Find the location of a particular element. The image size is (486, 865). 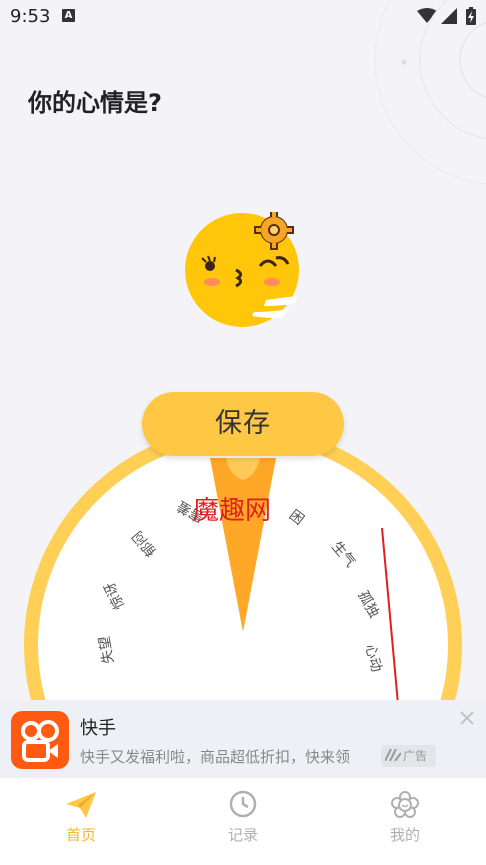

ad-tag: 广告 is located at coordinates (408, 756).